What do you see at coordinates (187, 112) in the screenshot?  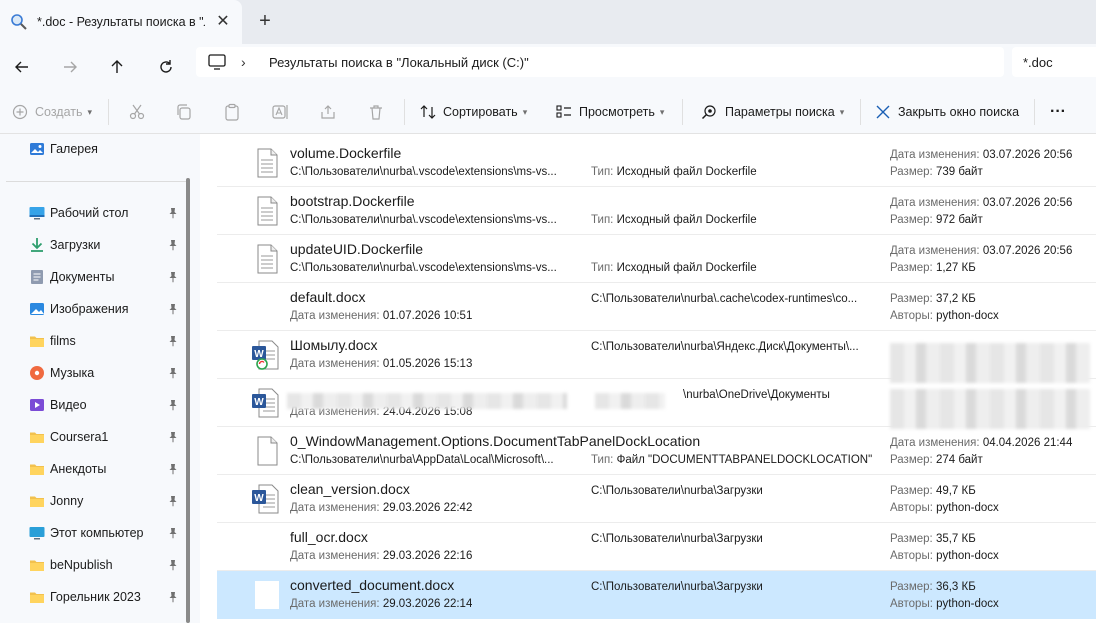 I see `copy-button` at bounding box center [187, 112].